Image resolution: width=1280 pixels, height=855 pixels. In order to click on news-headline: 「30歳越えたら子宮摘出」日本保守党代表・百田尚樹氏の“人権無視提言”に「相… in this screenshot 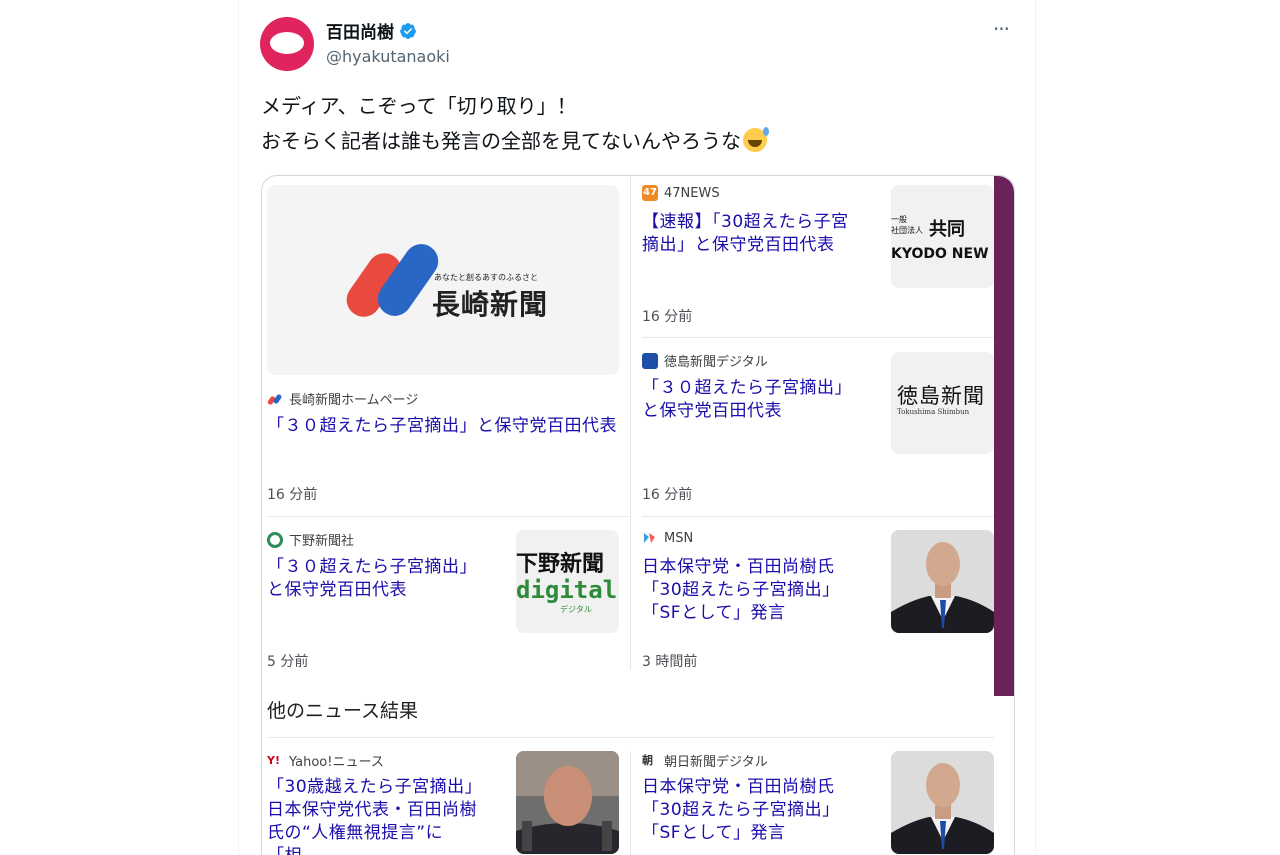, I will do `click(379, 815)`.